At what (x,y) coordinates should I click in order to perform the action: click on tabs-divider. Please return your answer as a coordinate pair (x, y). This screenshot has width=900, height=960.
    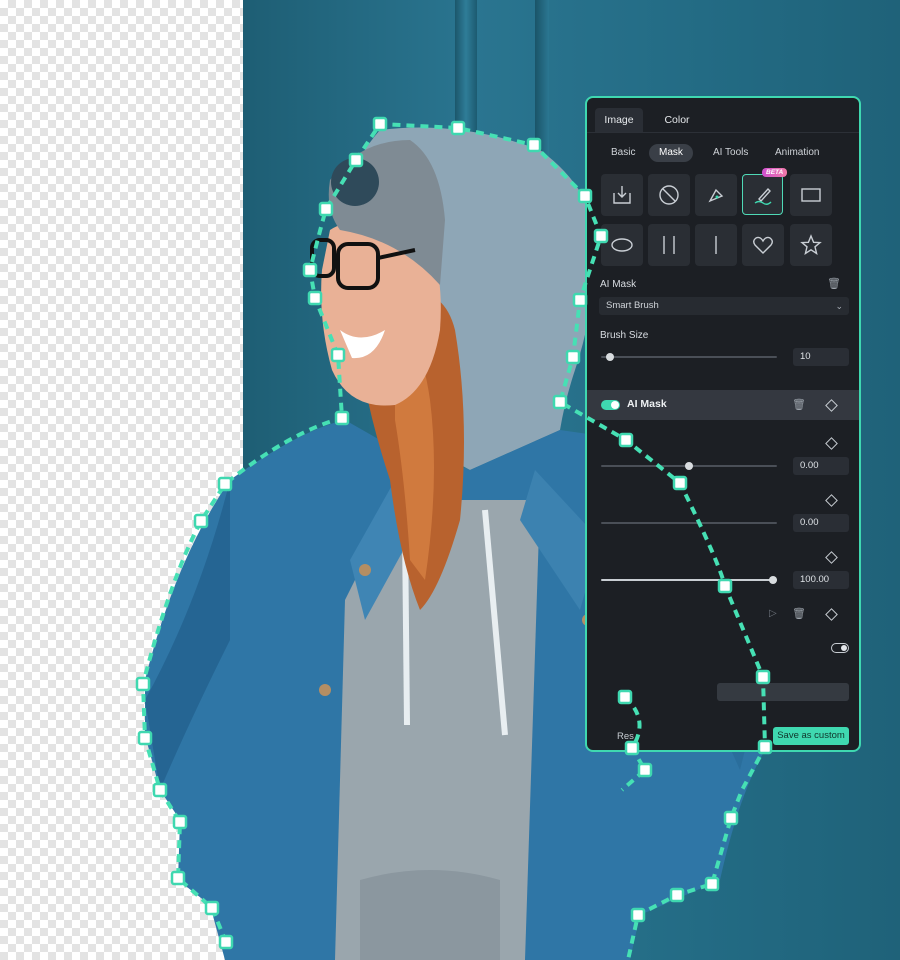
    Looking at the image, I should click on (723, 132).